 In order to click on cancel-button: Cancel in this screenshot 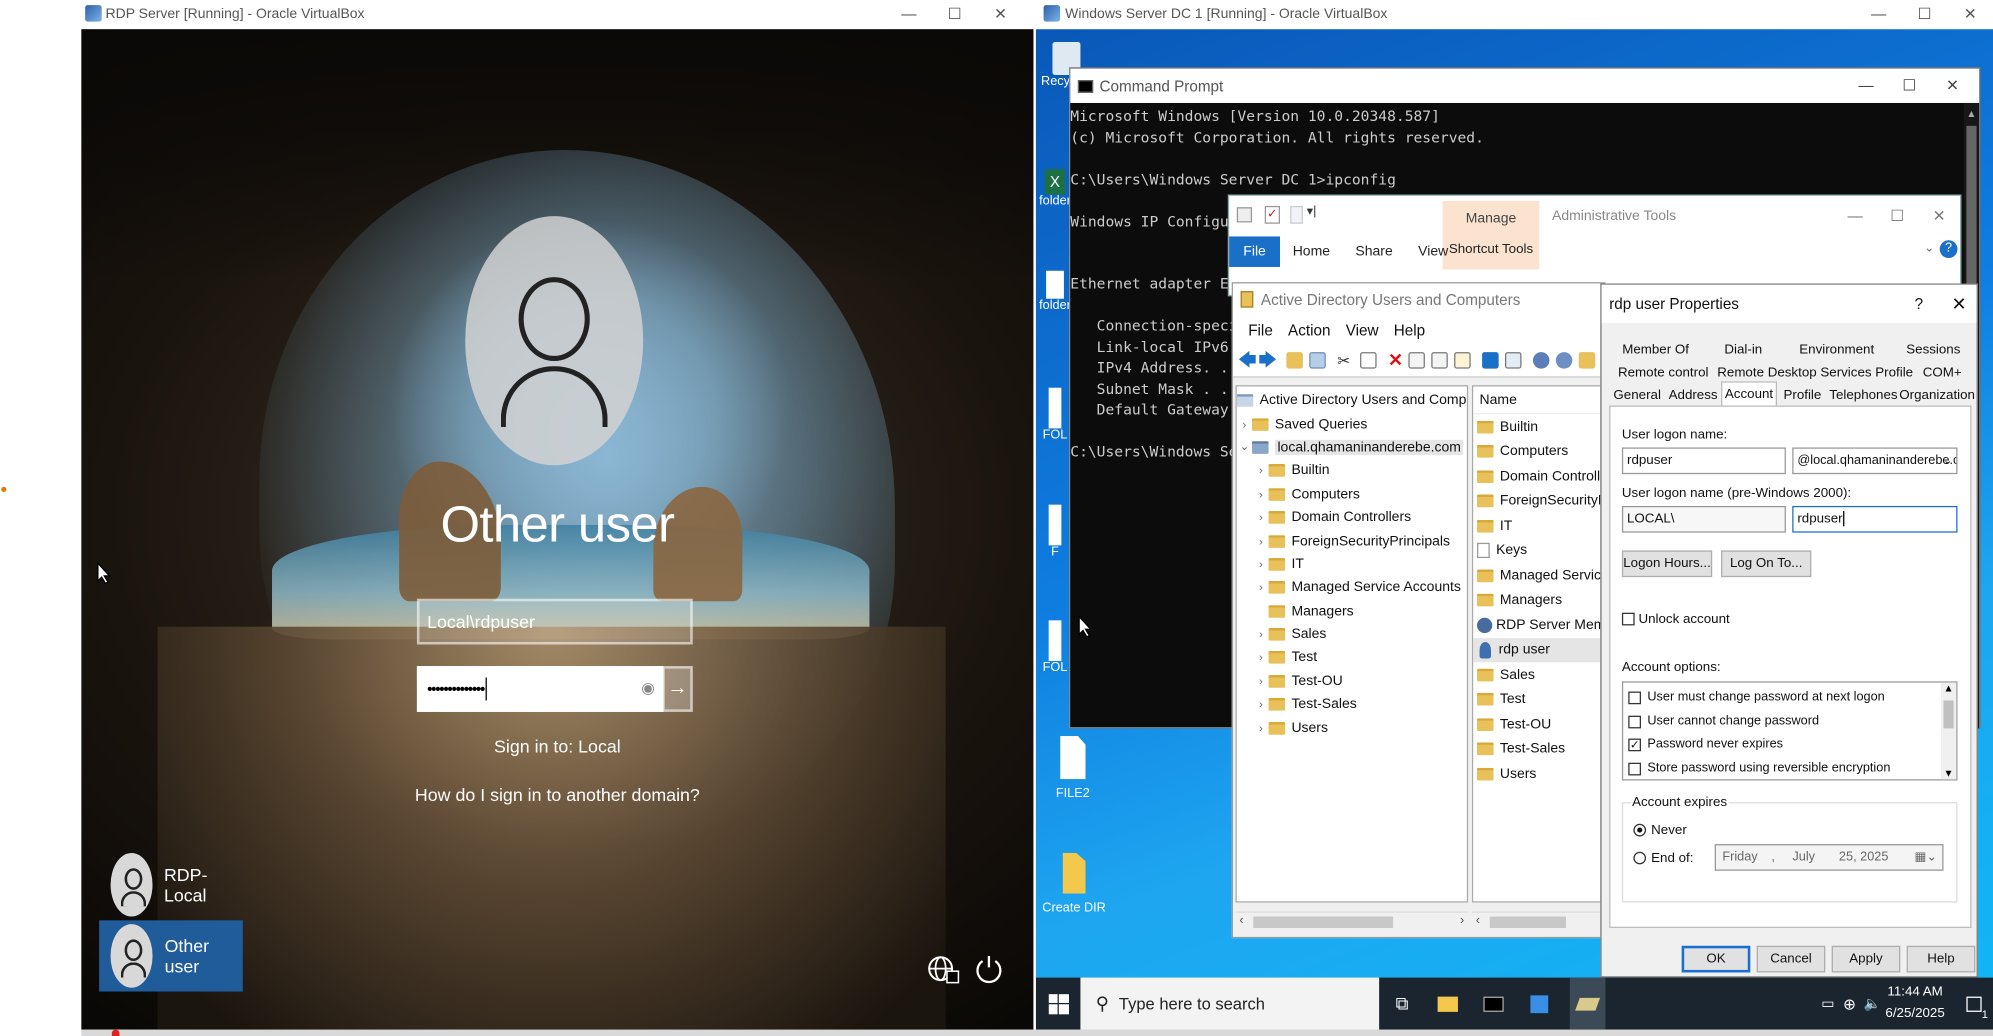, I will do `click(1791, 959)`.